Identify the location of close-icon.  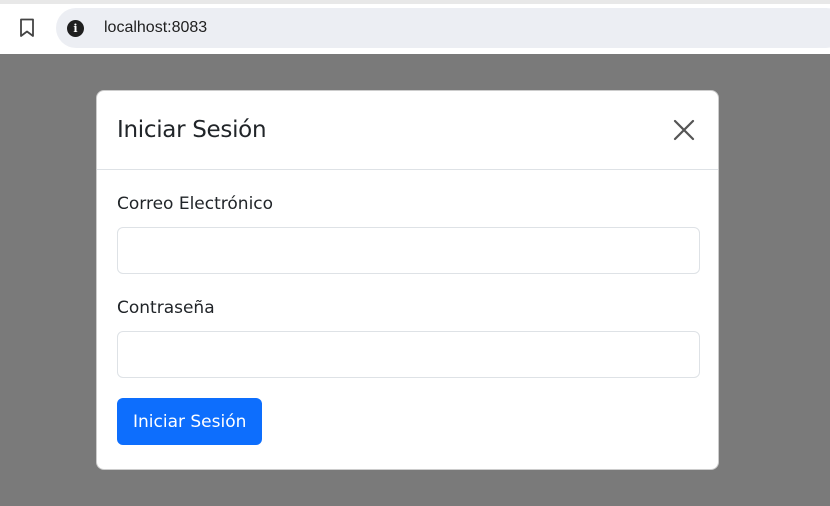
(684, 130).